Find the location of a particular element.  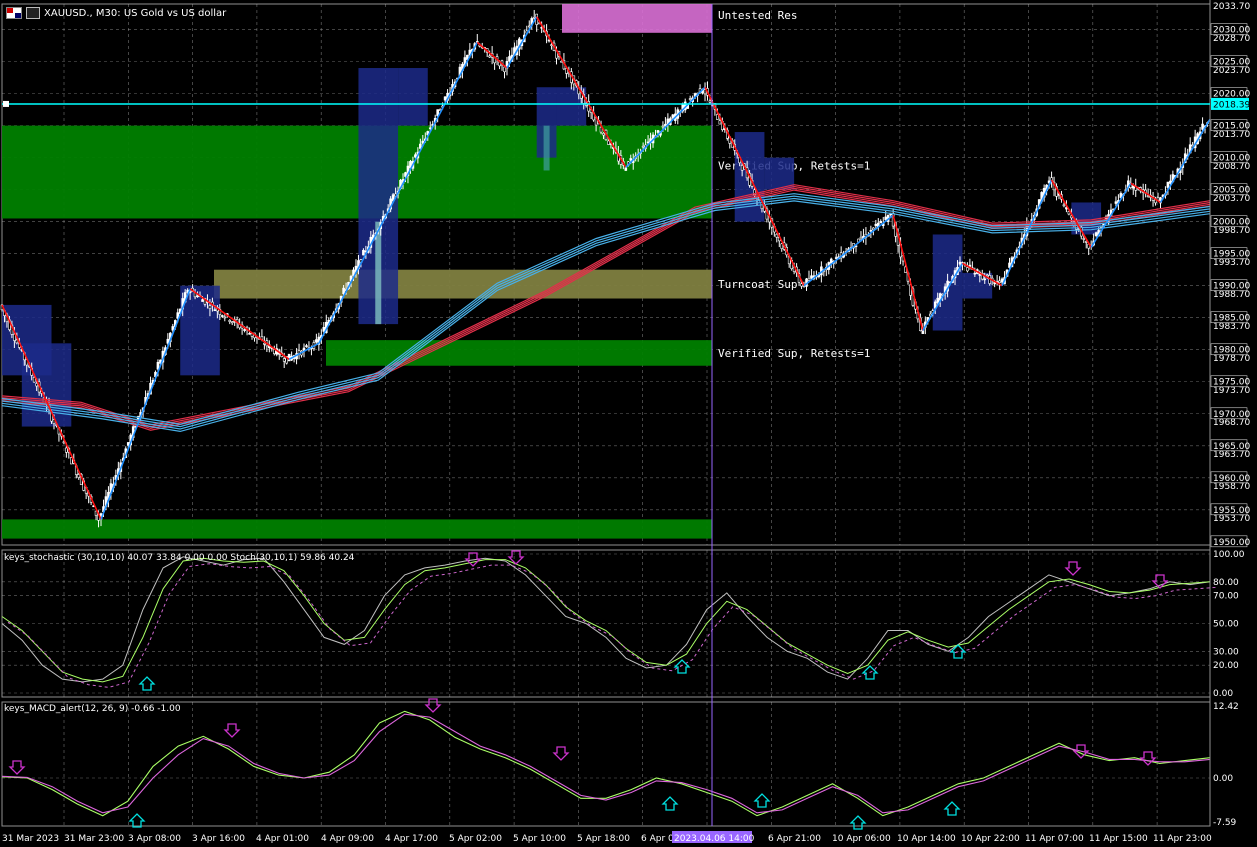

price-tick-label: 1983.70 is located at coordinates (1231, 327).